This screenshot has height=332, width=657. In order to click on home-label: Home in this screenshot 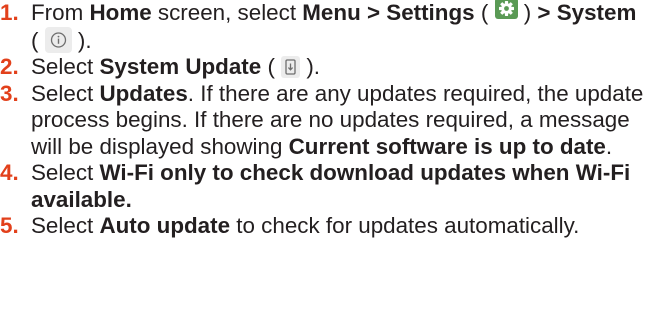, I will do `click(120, 12)`.